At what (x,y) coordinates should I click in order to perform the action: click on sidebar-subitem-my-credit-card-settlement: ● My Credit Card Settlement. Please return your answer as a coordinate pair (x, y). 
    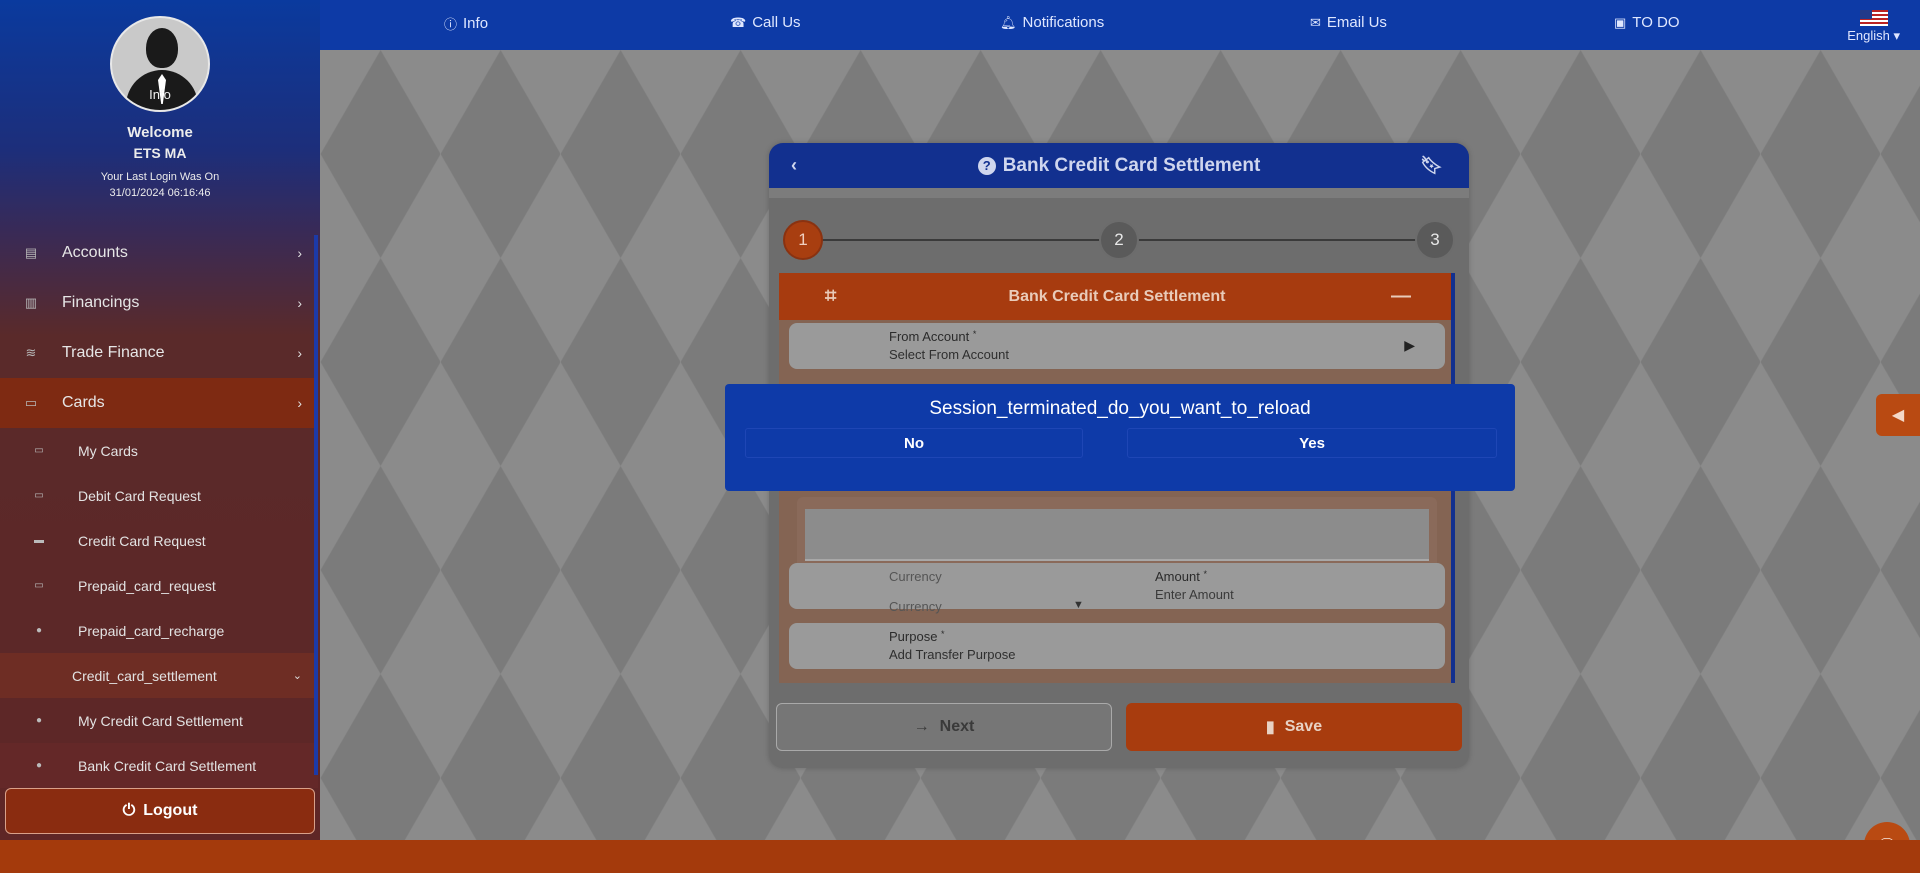
    Looking at the image, I should click on (159, 720).